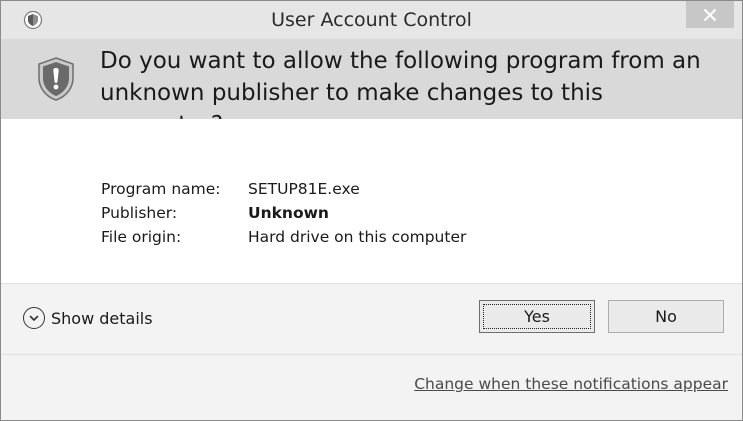 The height and width of the screenshot is (421, 743). I want to click on yes-button: Yes, so click(537, 316).